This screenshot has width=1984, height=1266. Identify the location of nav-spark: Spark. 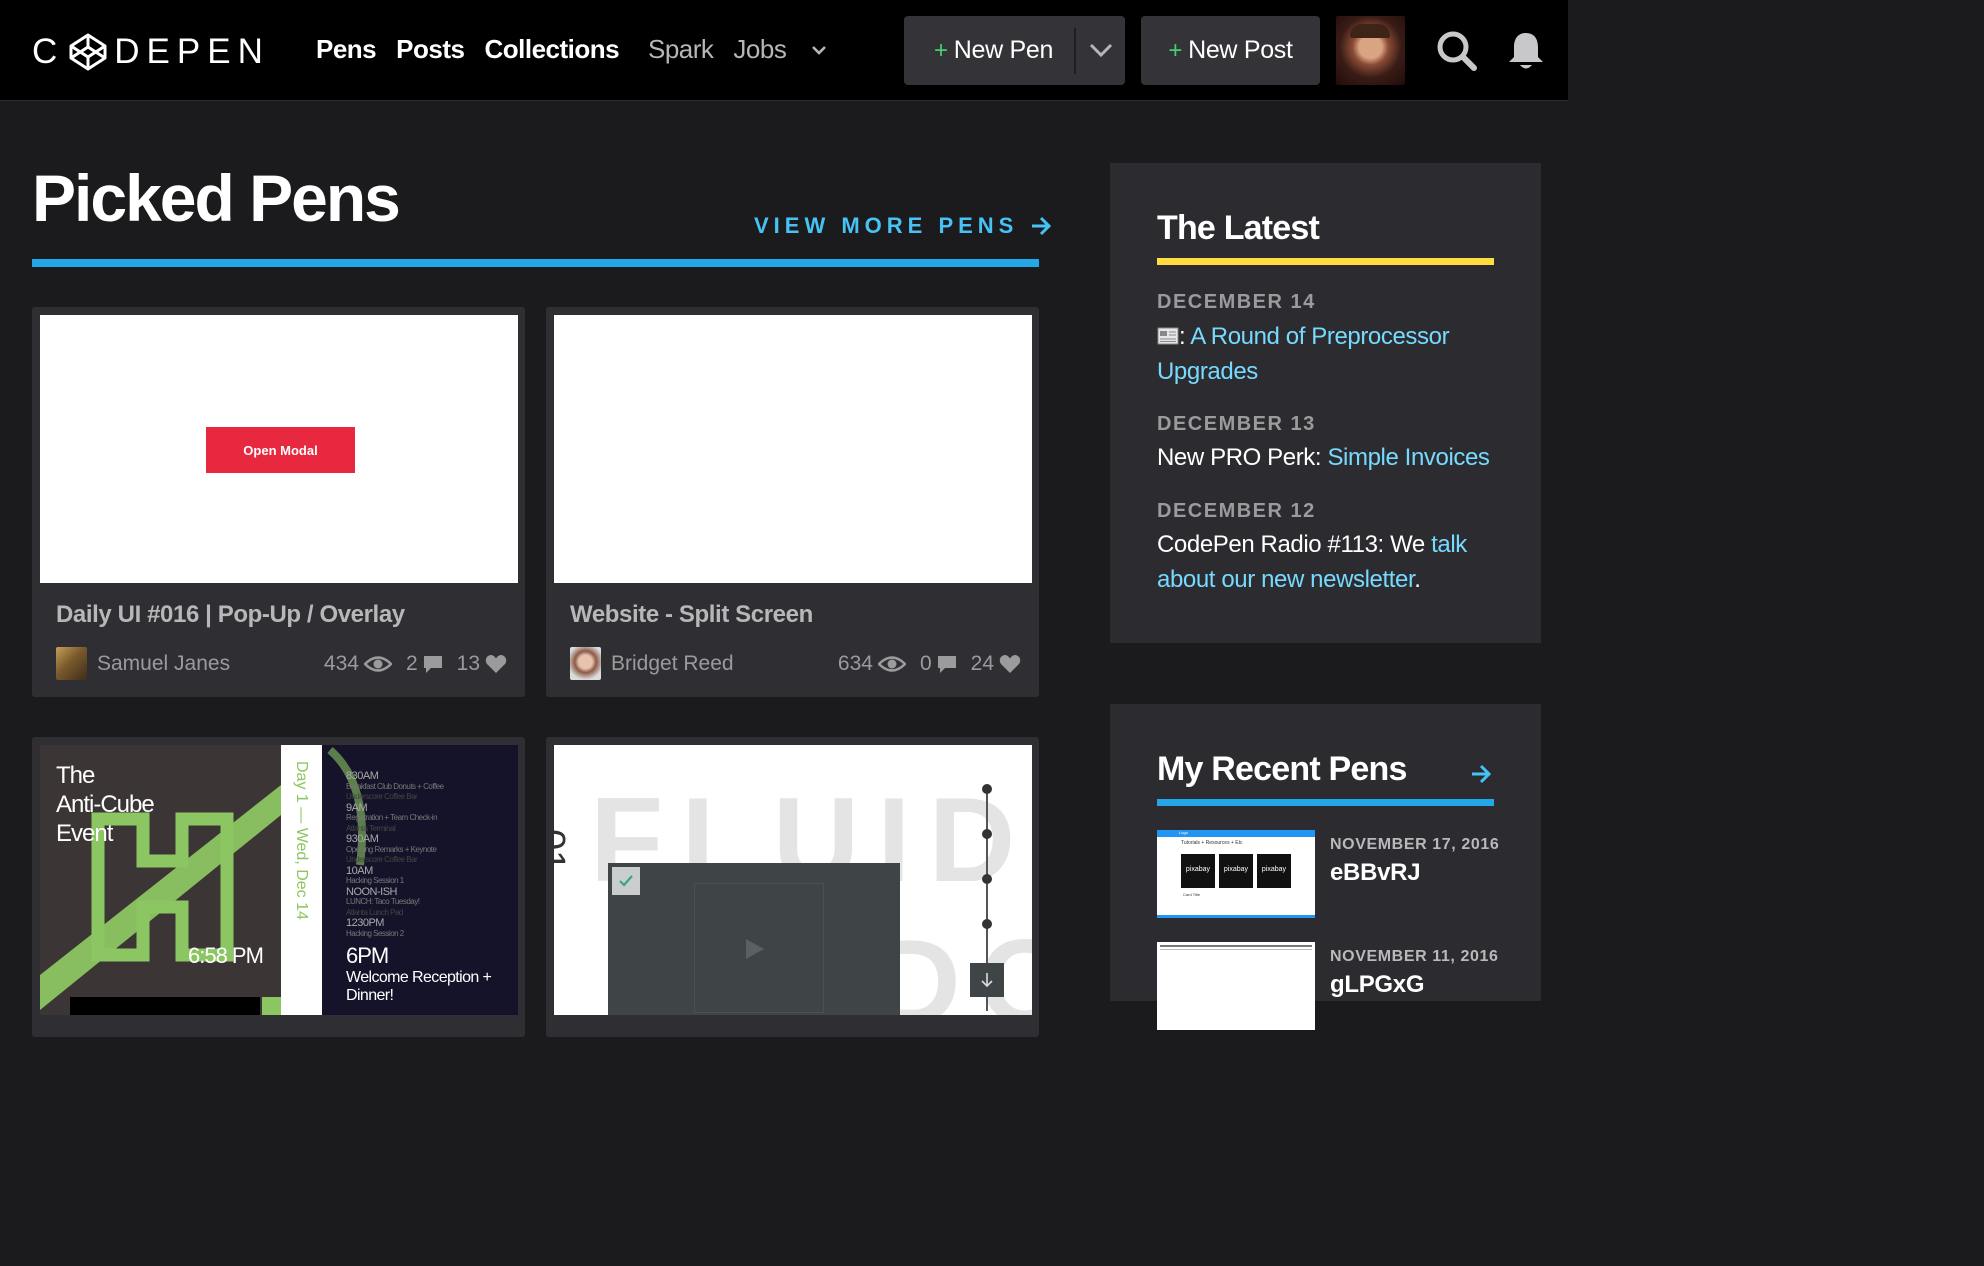
(681, 49).